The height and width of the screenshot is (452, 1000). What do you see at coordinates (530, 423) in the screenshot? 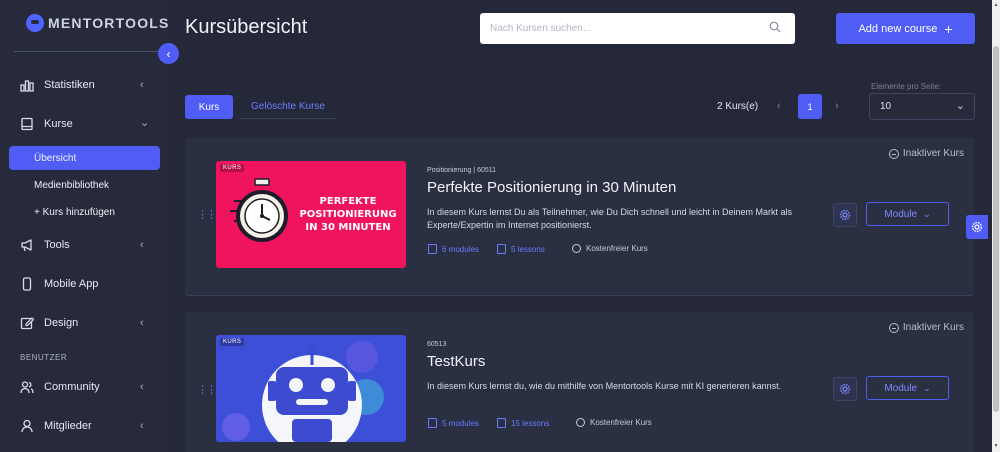
I see `lessons-count-label: 15 lessons` at bounding box center [530, 423].